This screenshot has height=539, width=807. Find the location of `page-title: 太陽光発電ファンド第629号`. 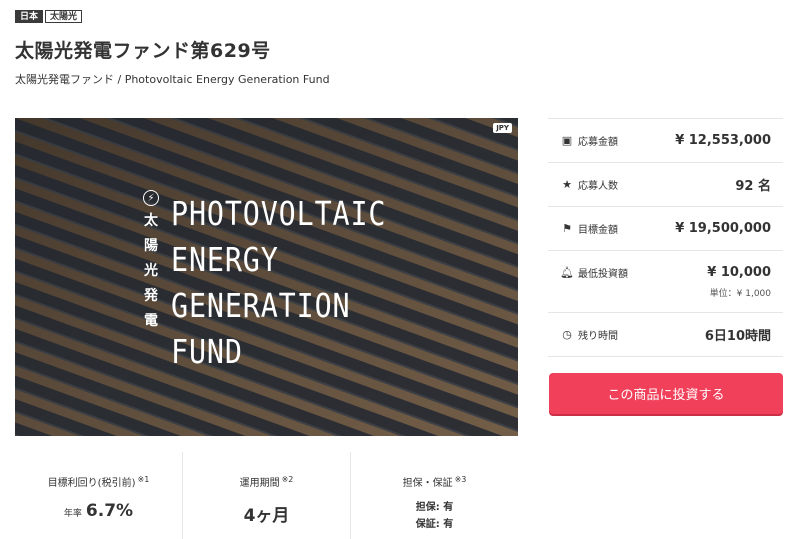

page-title: 太陽光発電ファンド第629号 is located at coordinates (143, 51).